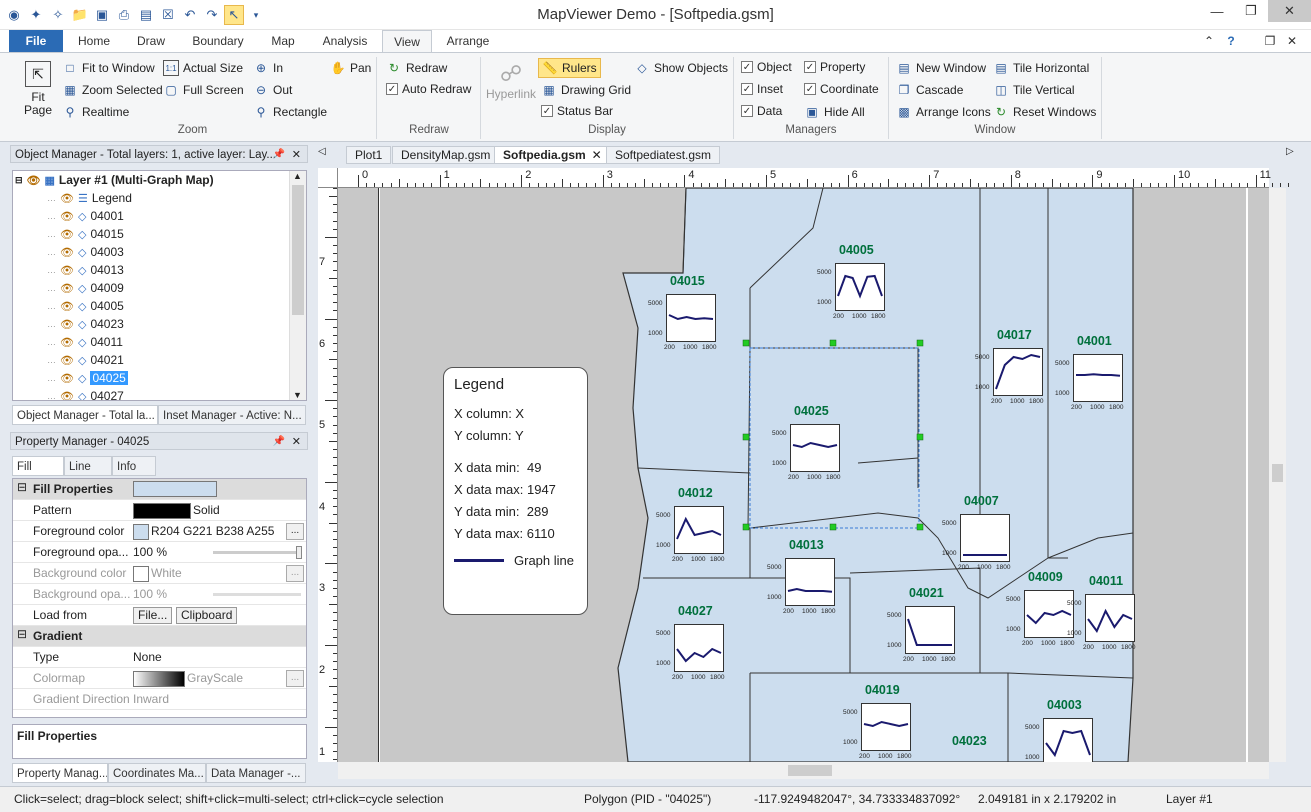  Describe the element at coordinates (85, 324) in the screenshot. I see `tree-item: … 👁 ◇ 04023` at that location.